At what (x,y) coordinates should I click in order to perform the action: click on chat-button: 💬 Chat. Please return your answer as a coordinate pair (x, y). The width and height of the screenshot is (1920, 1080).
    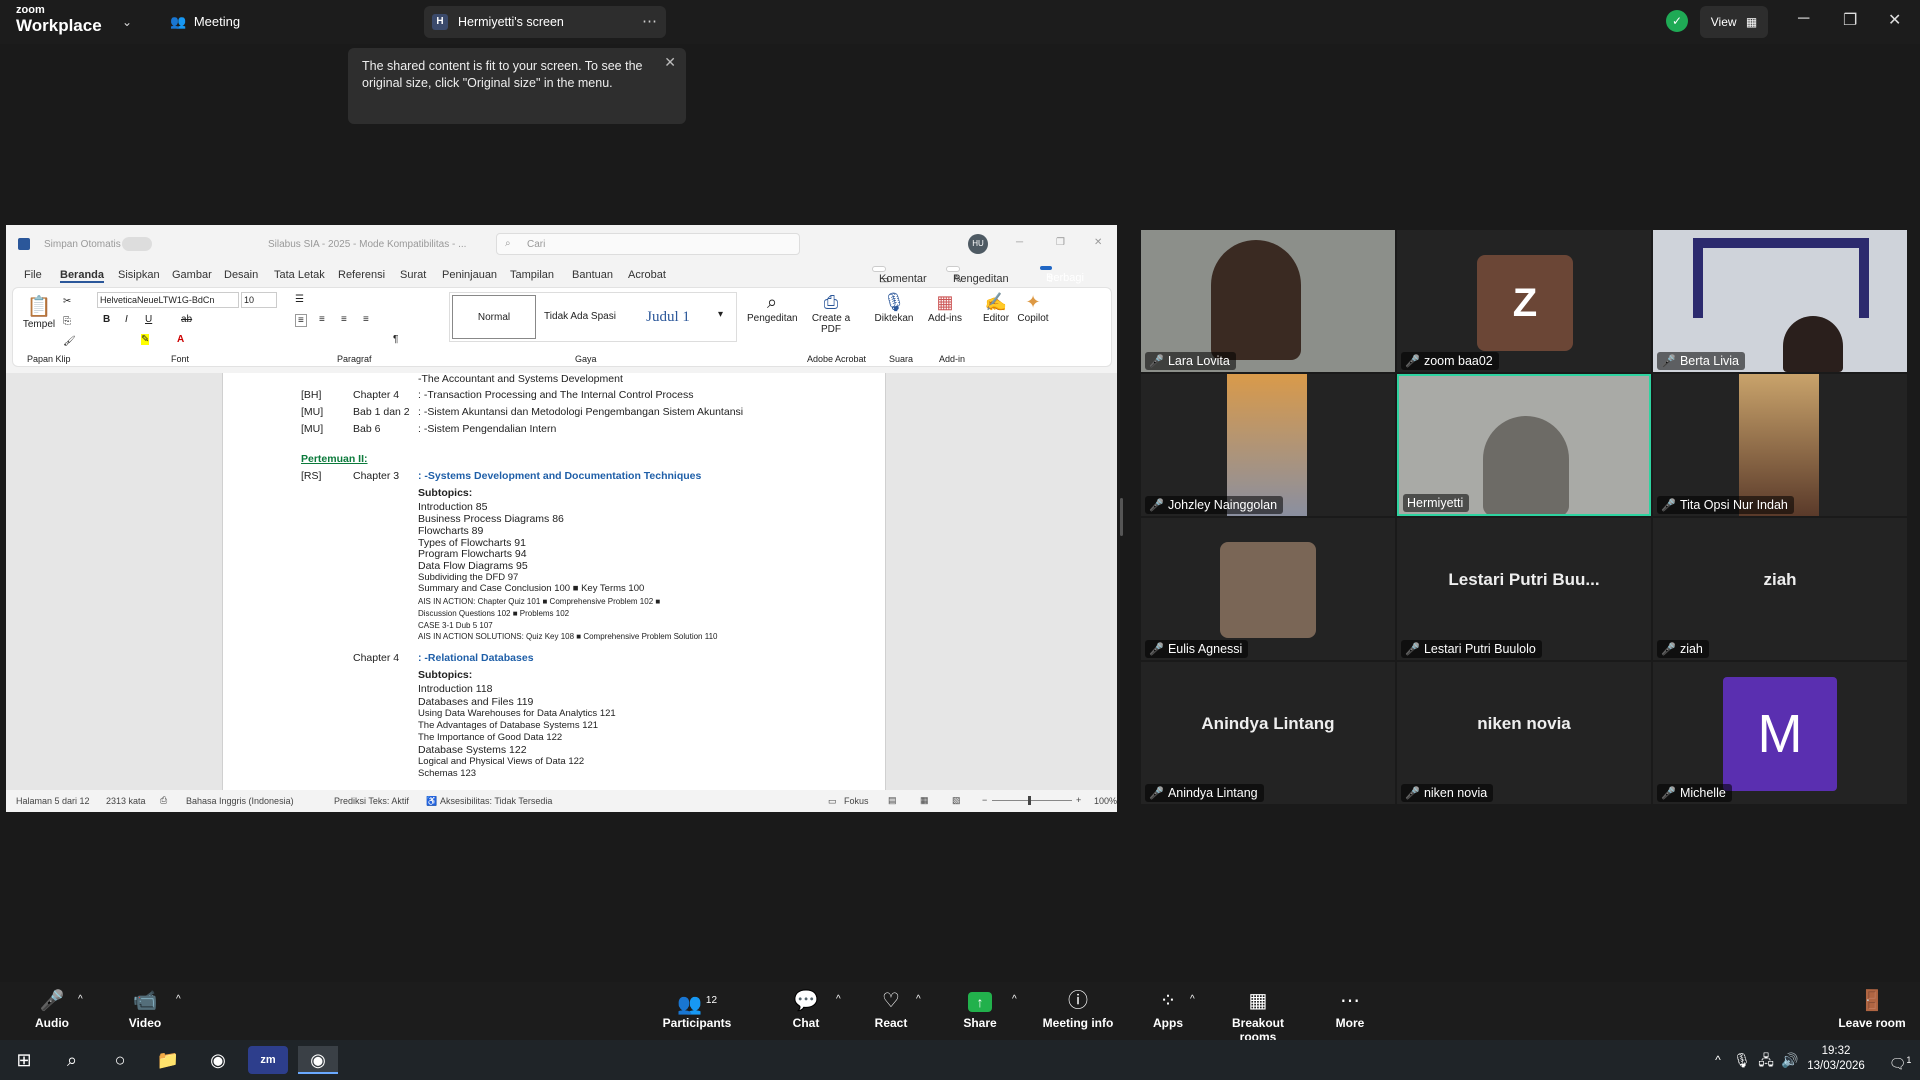
    Looking at the image, I should click on (806, 1009).